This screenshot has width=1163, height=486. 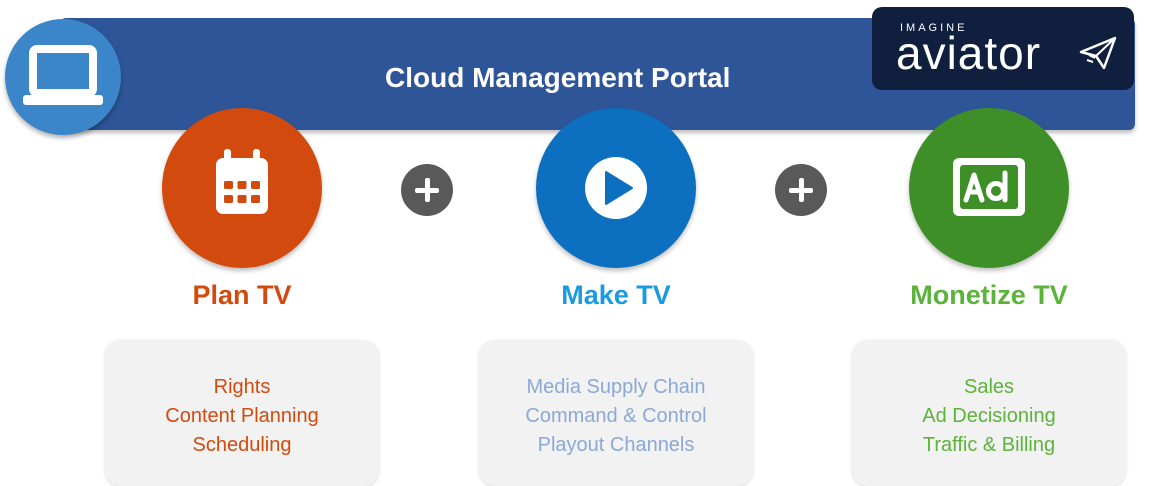 I want to click on monetize-tv-circle, so click(x=989, y=188).